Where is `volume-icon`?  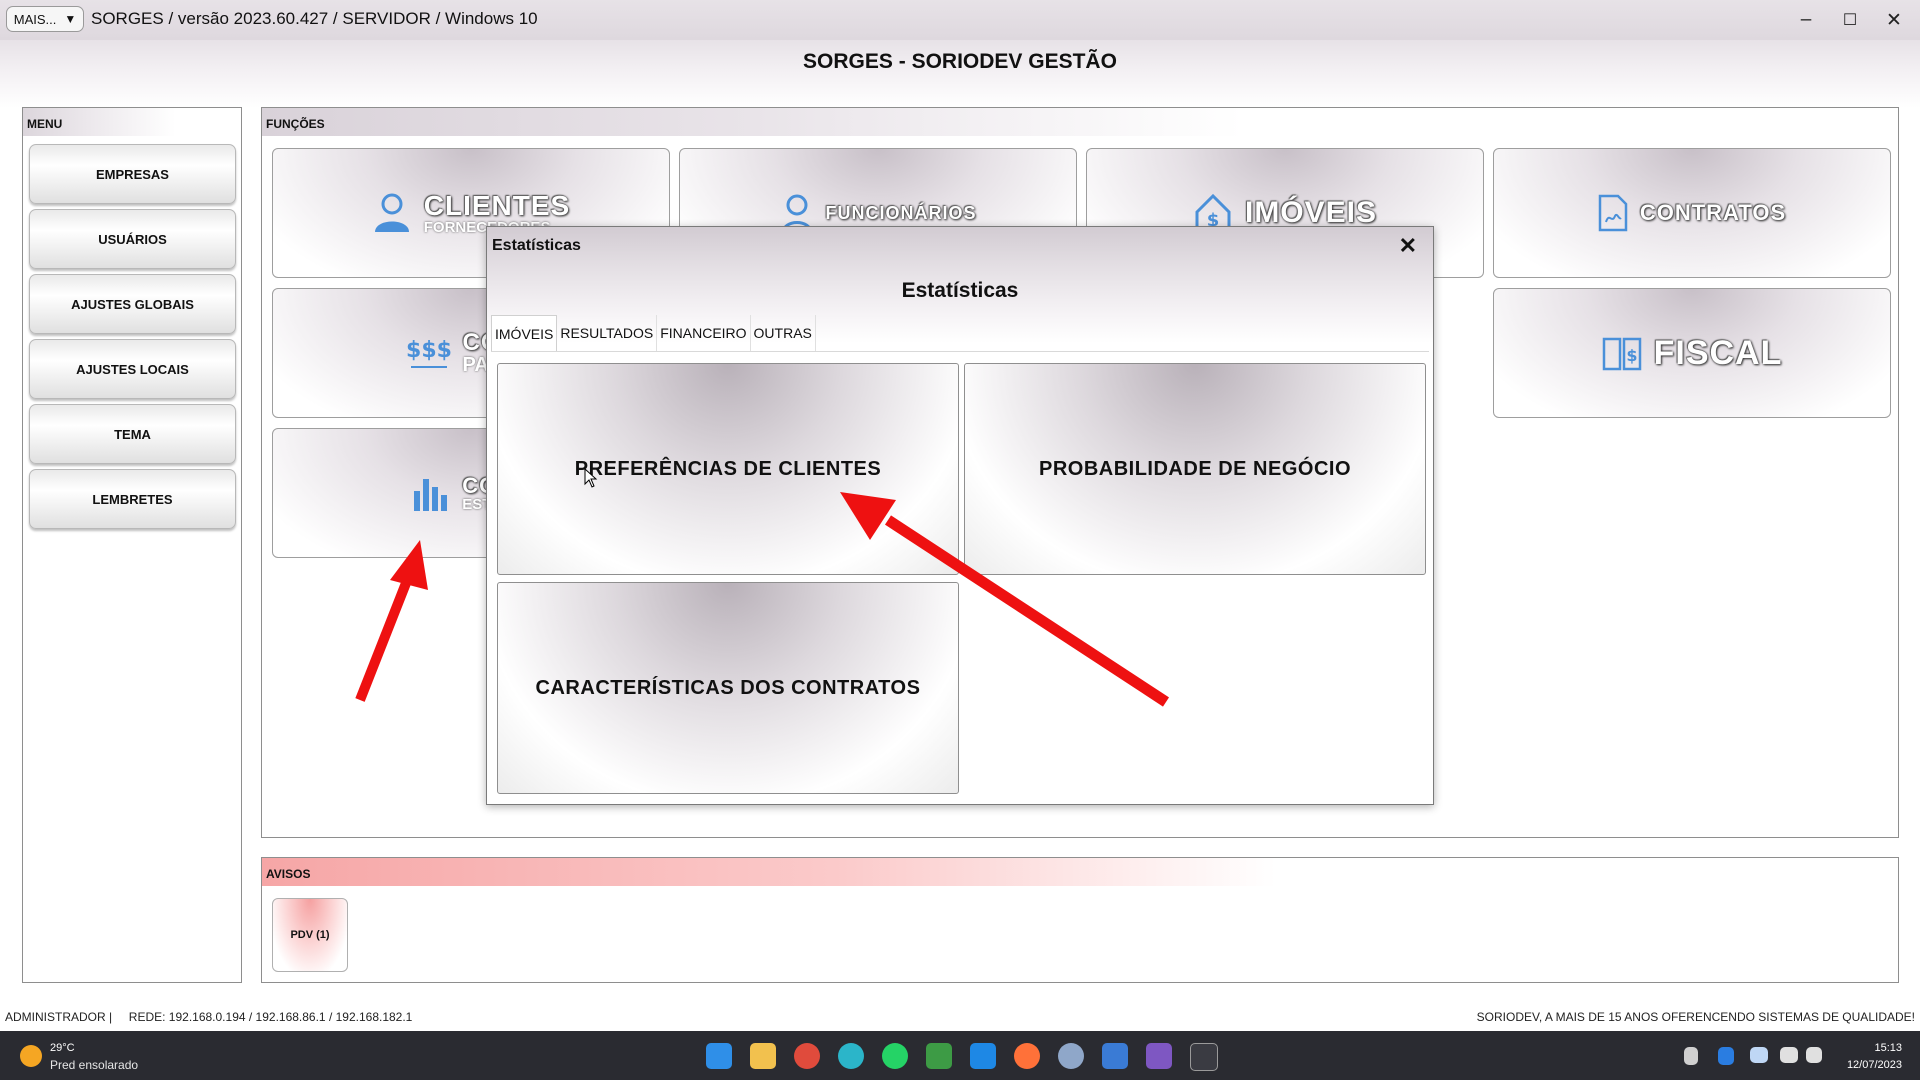 volume-icon is located at coordinates (1814, 1055).